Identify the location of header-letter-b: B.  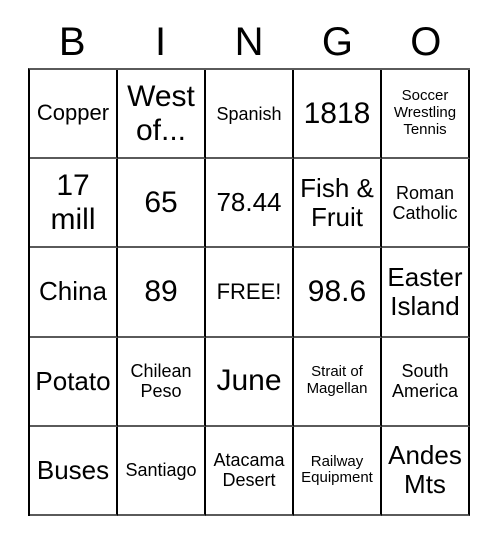
(72, 42).